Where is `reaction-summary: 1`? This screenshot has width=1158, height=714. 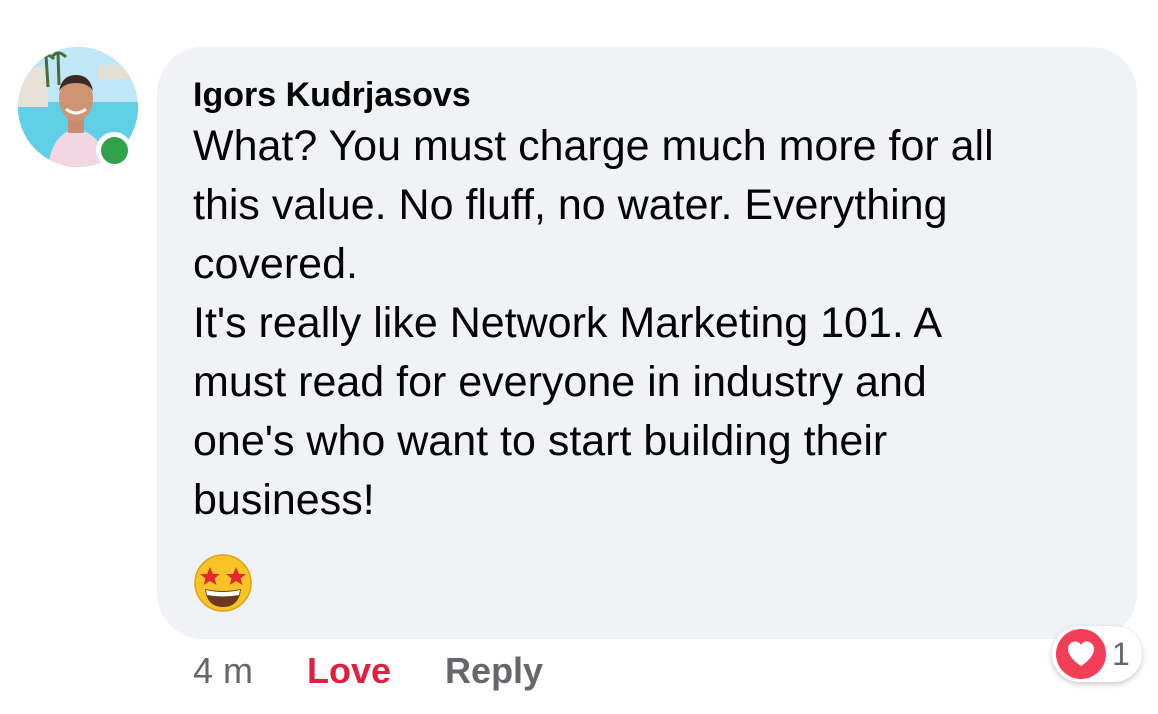 reaction-summary: 1 is located at coordinates (1097, 654).